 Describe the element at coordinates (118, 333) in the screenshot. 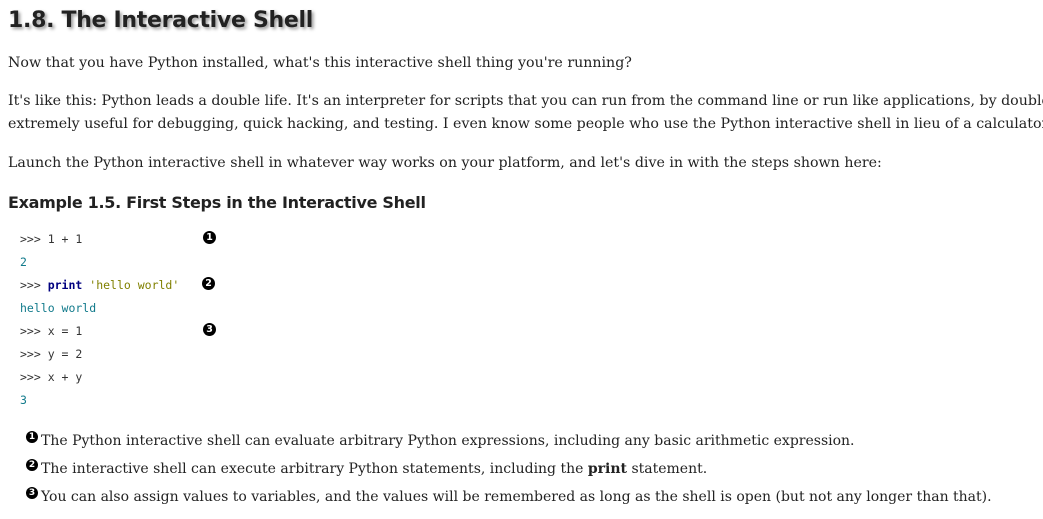

I see `code-line: >>> x = 1 3` at that location.